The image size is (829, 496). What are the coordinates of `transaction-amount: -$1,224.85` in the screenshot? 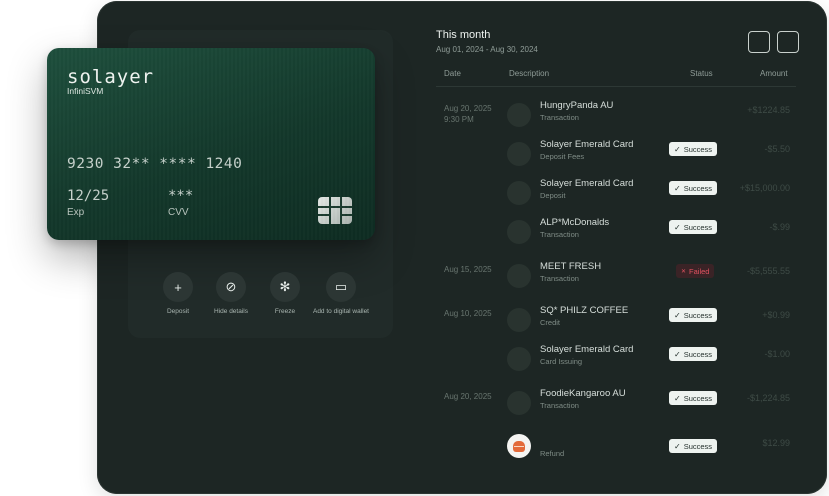 It's located at (768, 398).